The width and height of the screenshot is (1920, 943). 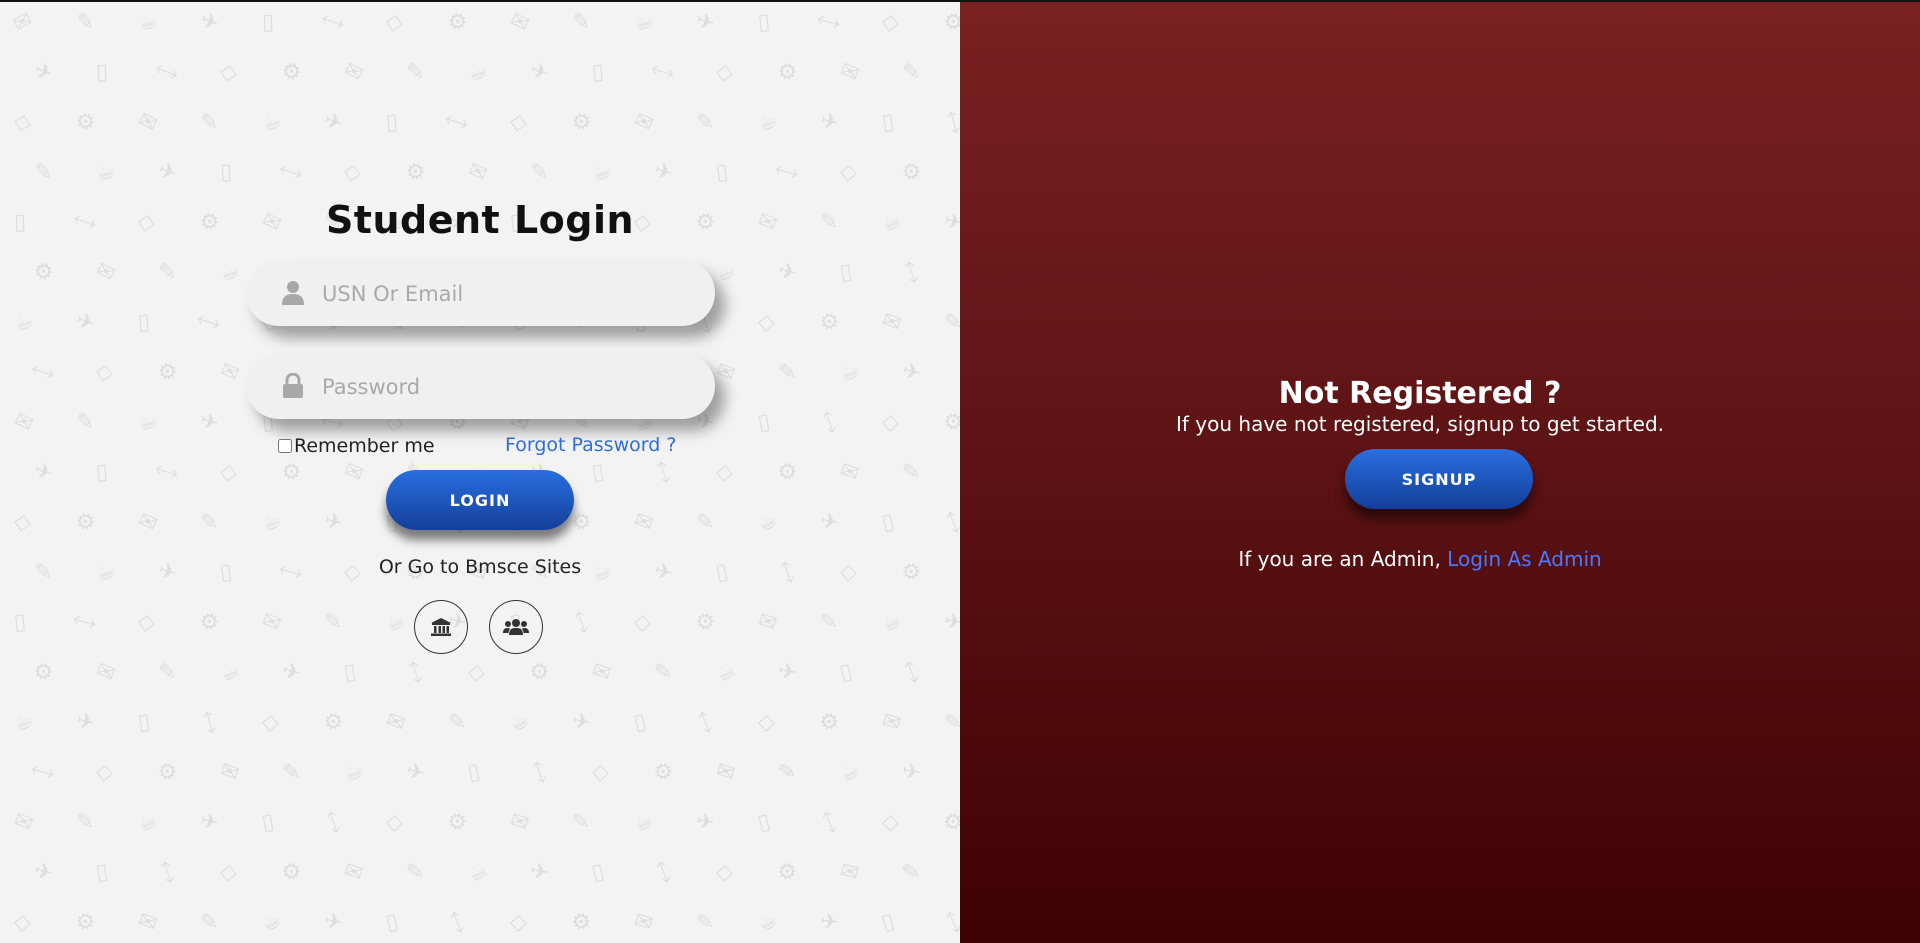 What do you see at coordinates (285, 446) in the screenshot?
I see `remember-checkbox` at bounding box center [285, 446].